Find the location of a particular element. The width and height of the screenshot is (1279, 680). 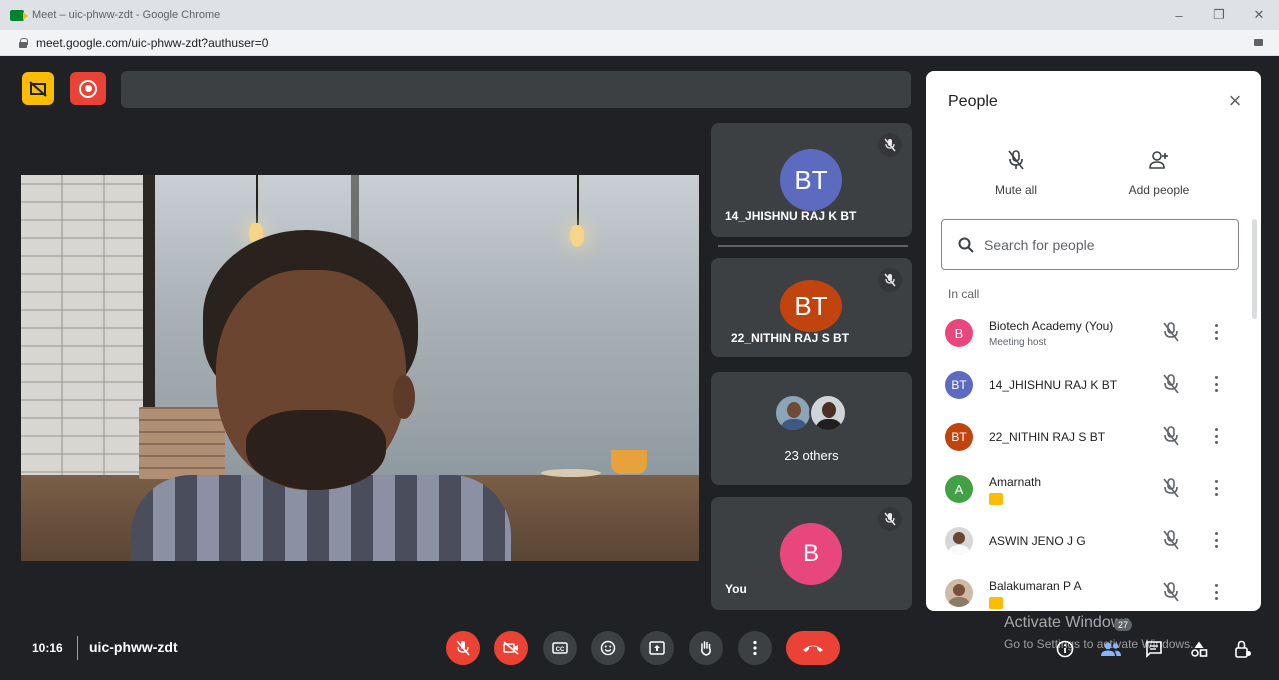

meet-favicon-icon is located at coordinates (19, 15).